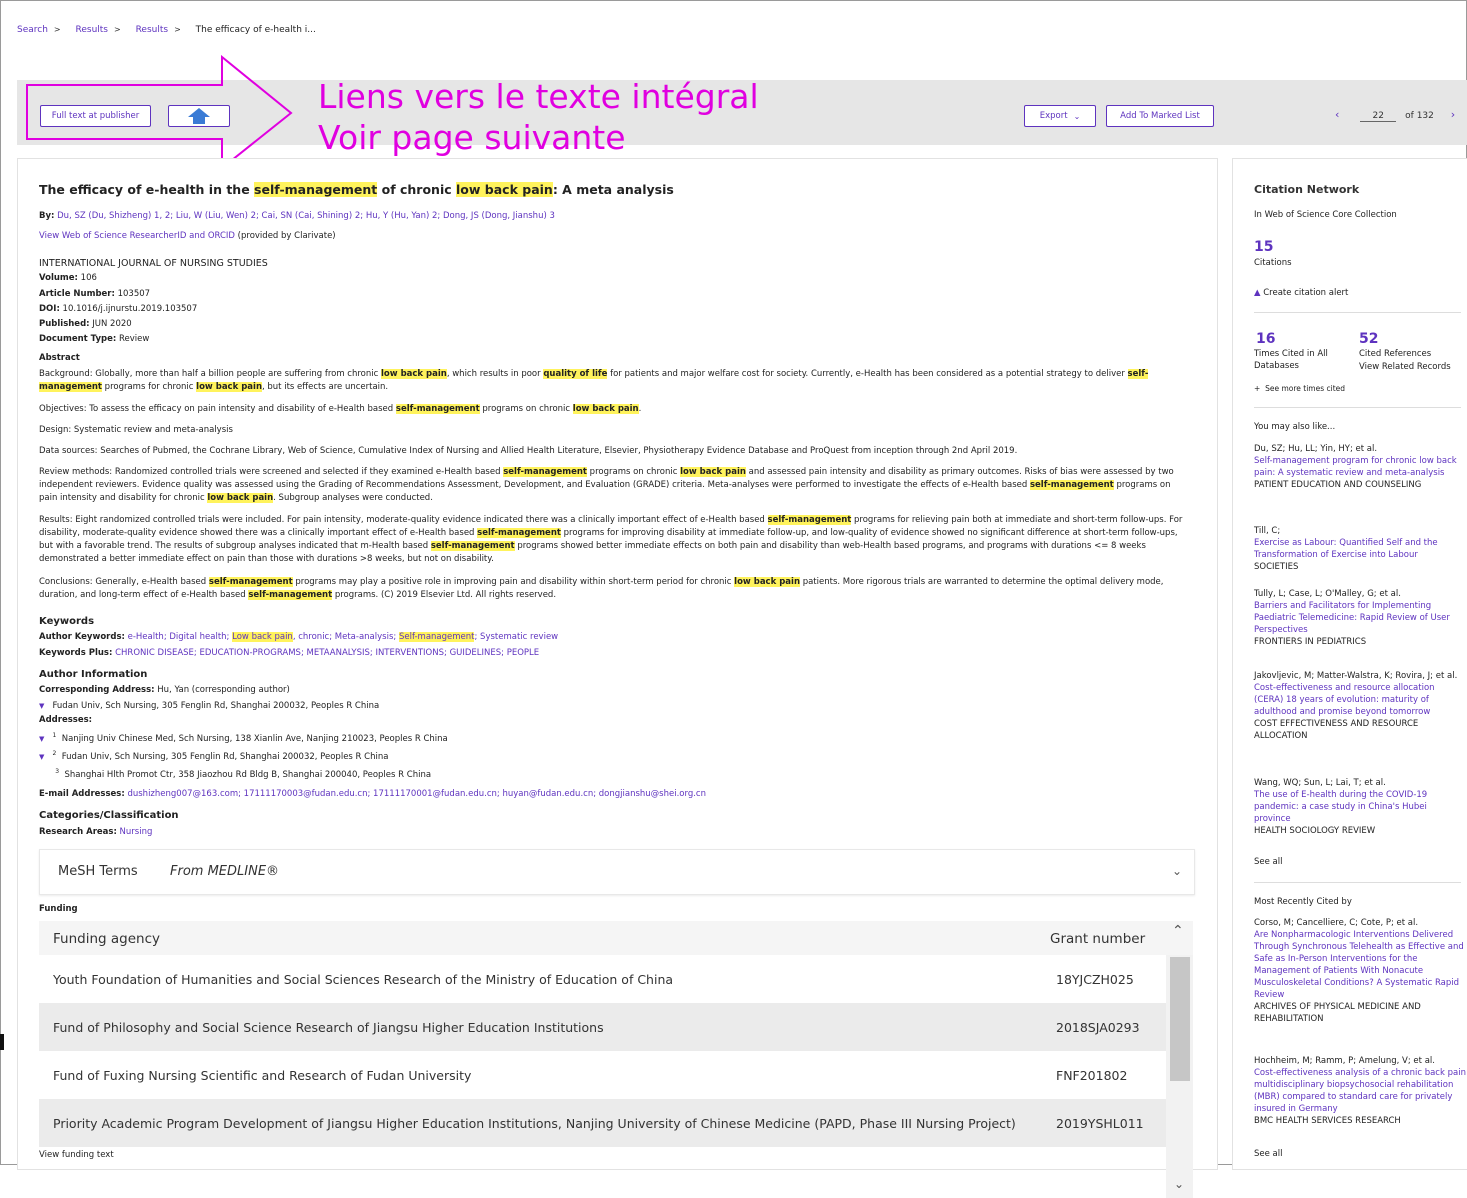  Describe the element at coordinates (47, 216) in the screenshot. I see `by-label: By:` at that location.